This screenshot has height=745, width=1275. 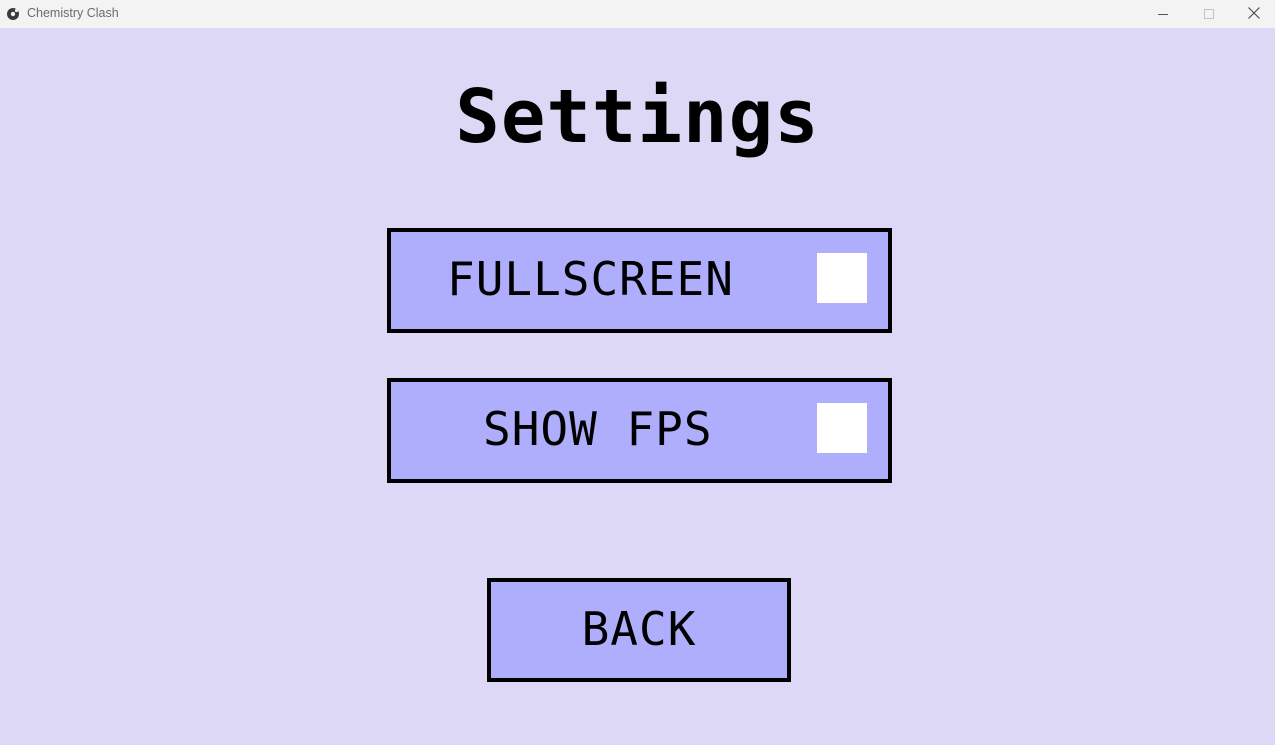 I want to click on show-fps-checkbox, so click(x=842, y=428).